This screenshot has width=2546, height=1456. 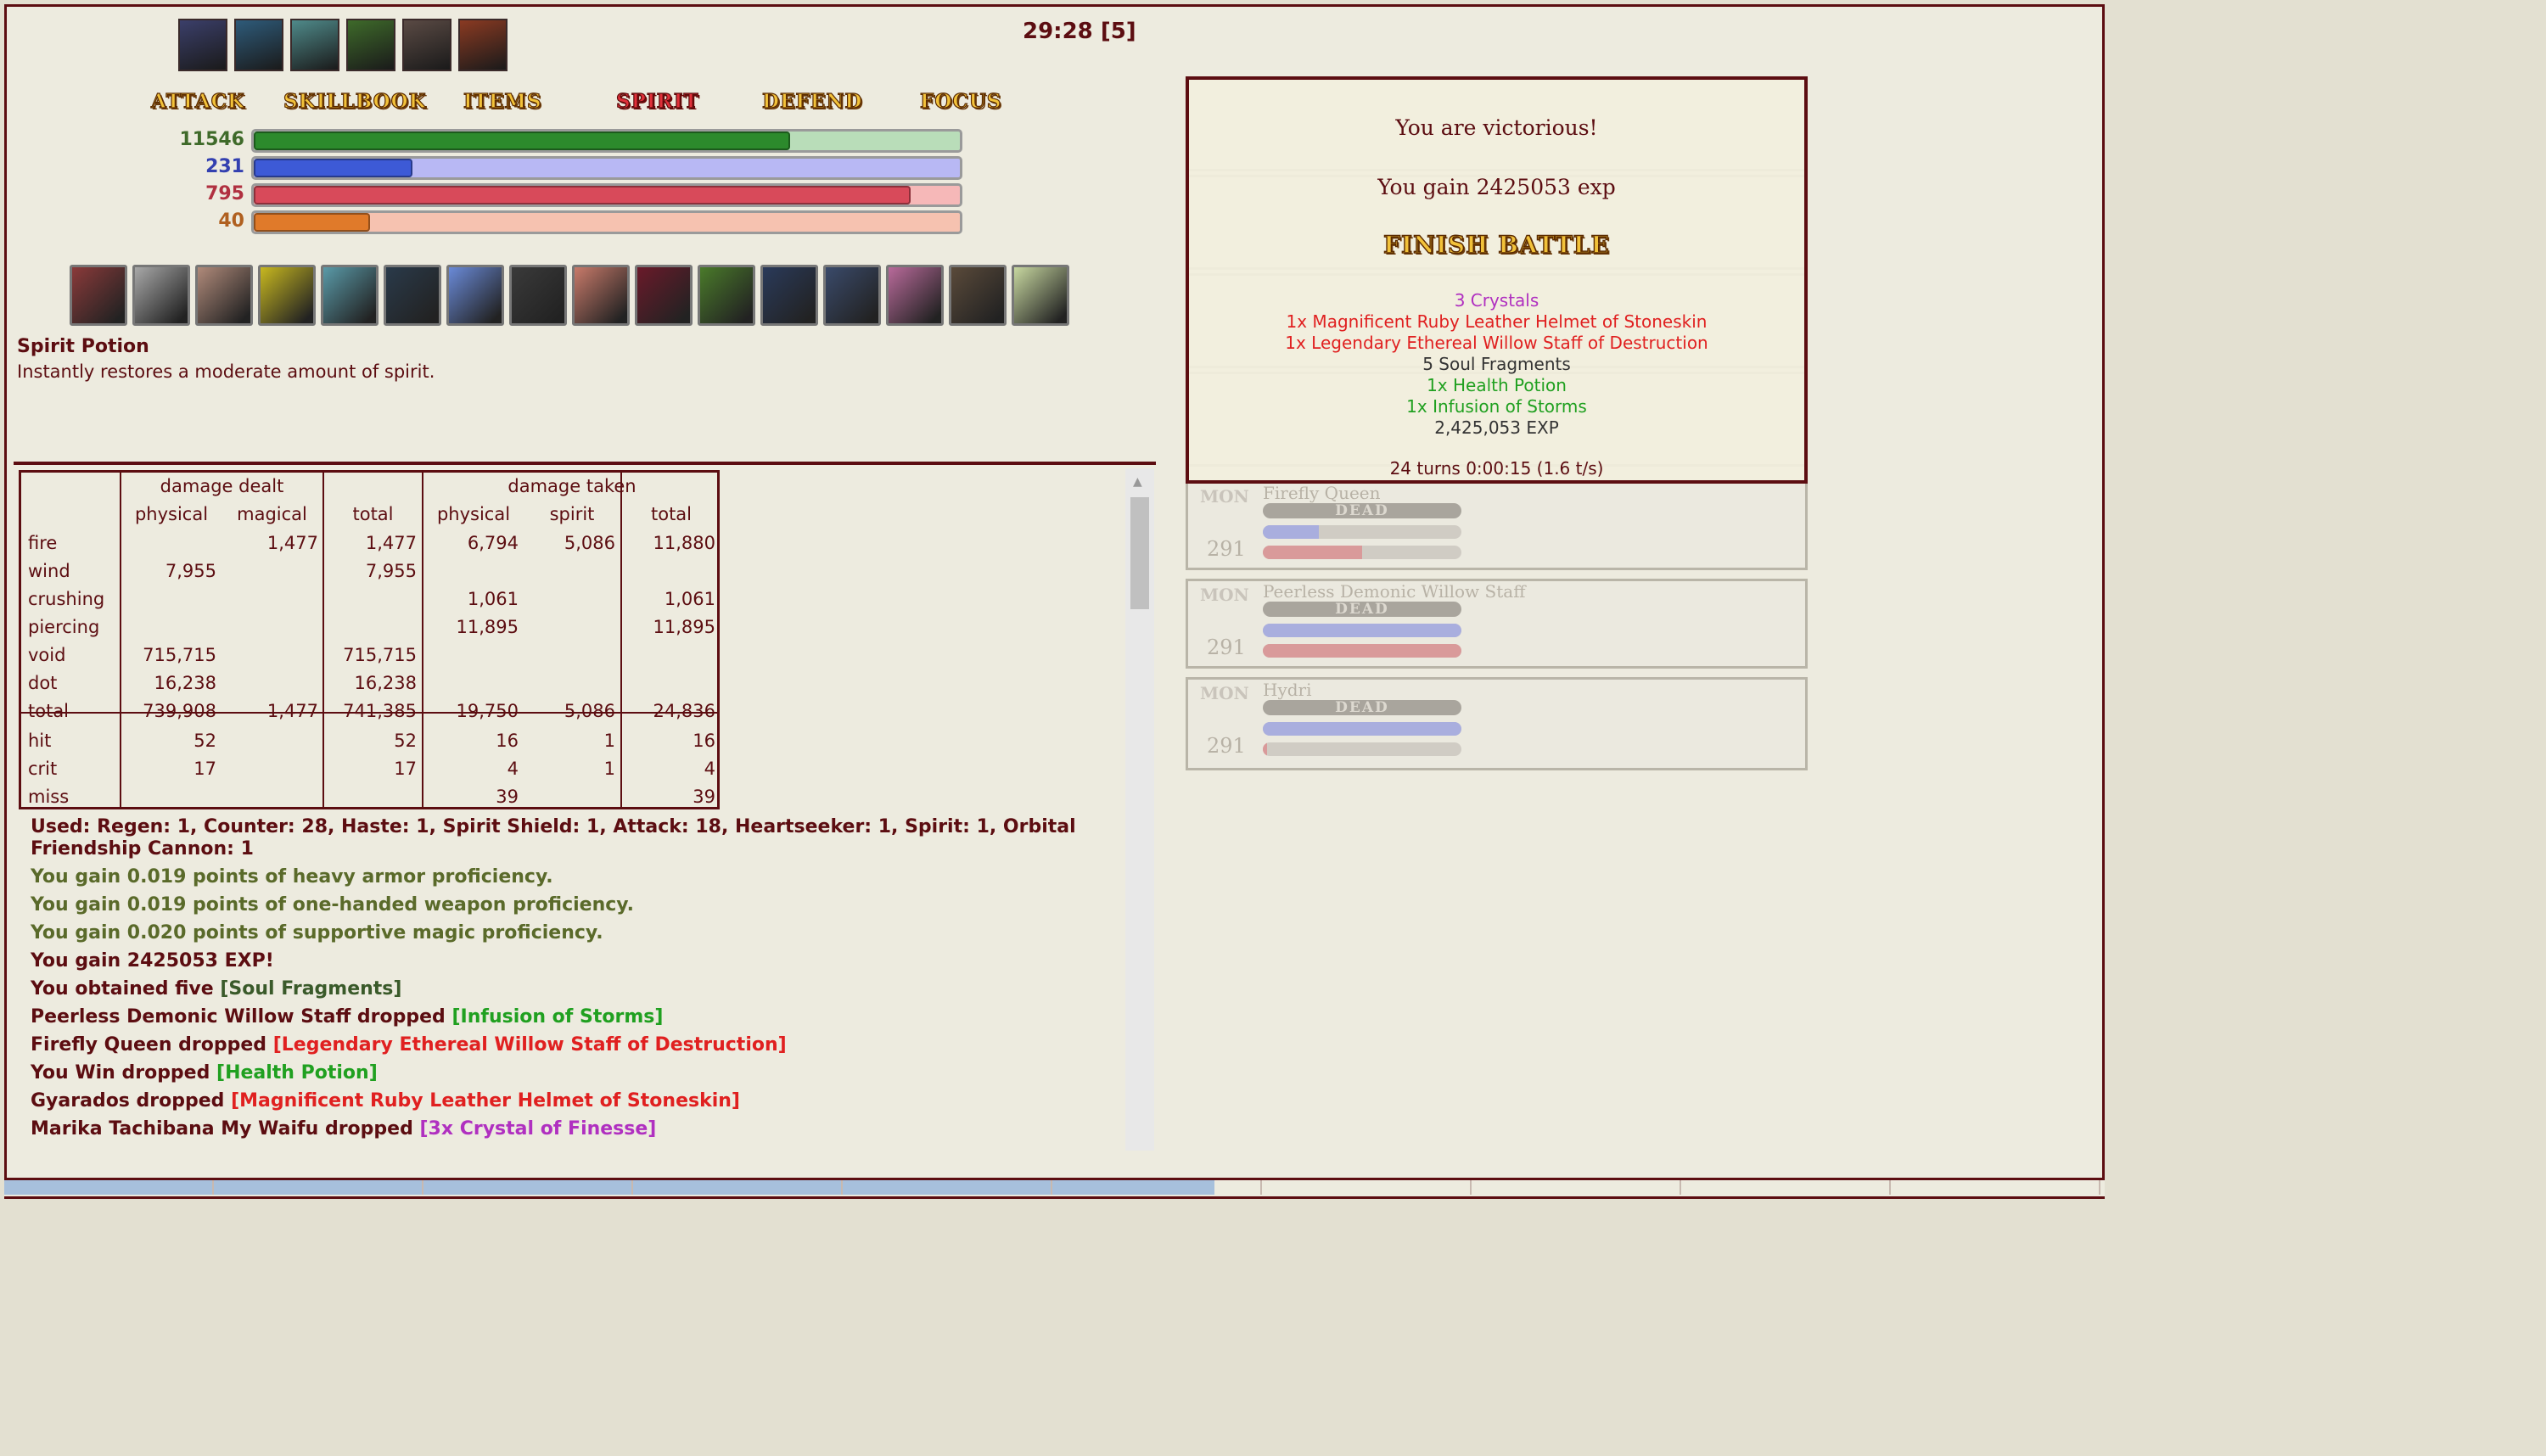 What do you see at coordinates (1497, 127) in the screenshot?
I see `victory-message: You are victorious!` at bounding box center [1497, 127].